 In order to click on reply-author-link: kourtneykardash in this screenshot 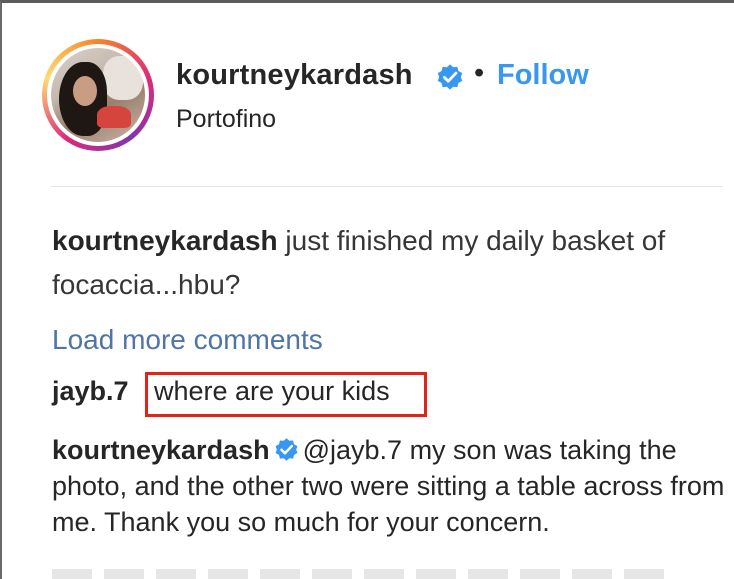, I will do `click(161, 450)`.